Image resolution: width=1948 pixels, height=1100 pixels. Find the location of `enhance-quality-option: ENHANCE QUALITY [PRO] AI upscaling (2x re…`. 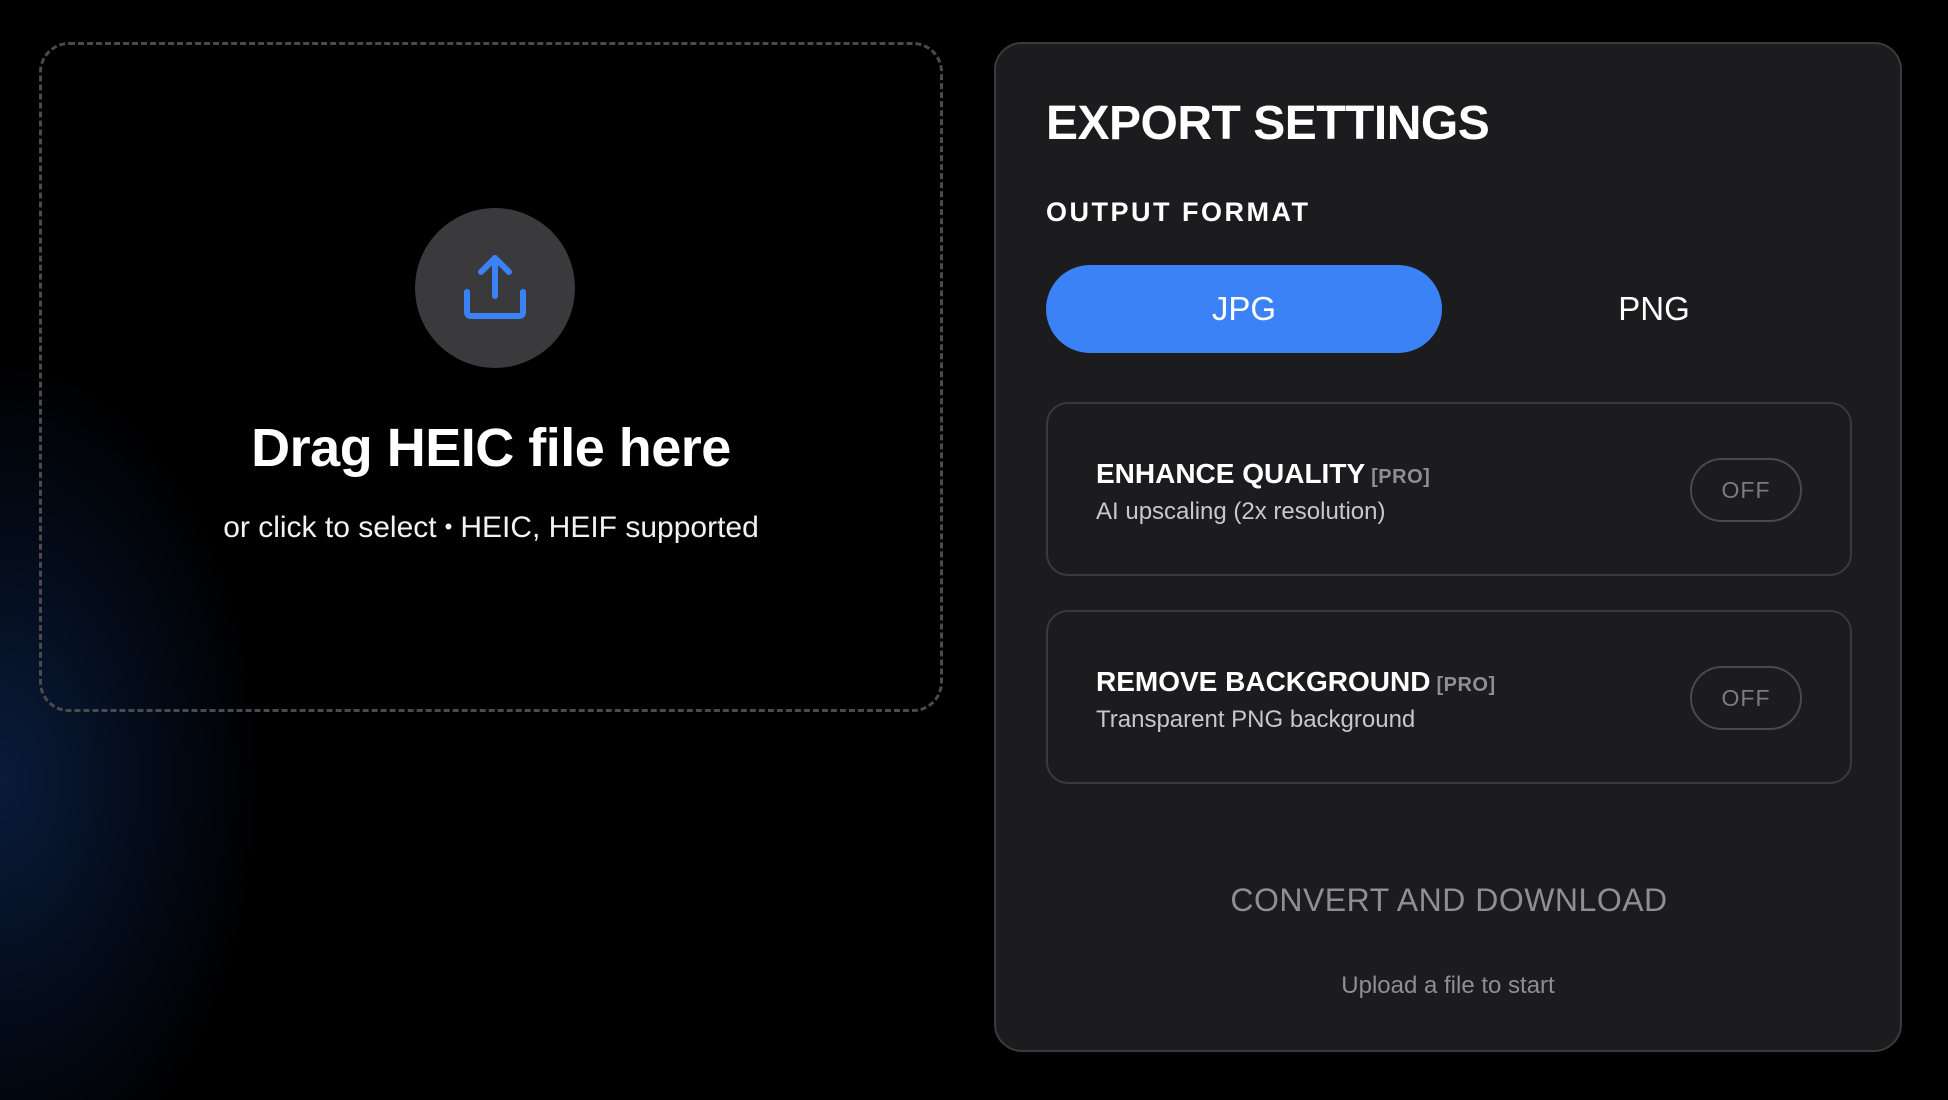

enhance-quality-option: ENHANCE QUALITY [PRO] AI upscaling (2x re… is located at coordinates (1449, 489).